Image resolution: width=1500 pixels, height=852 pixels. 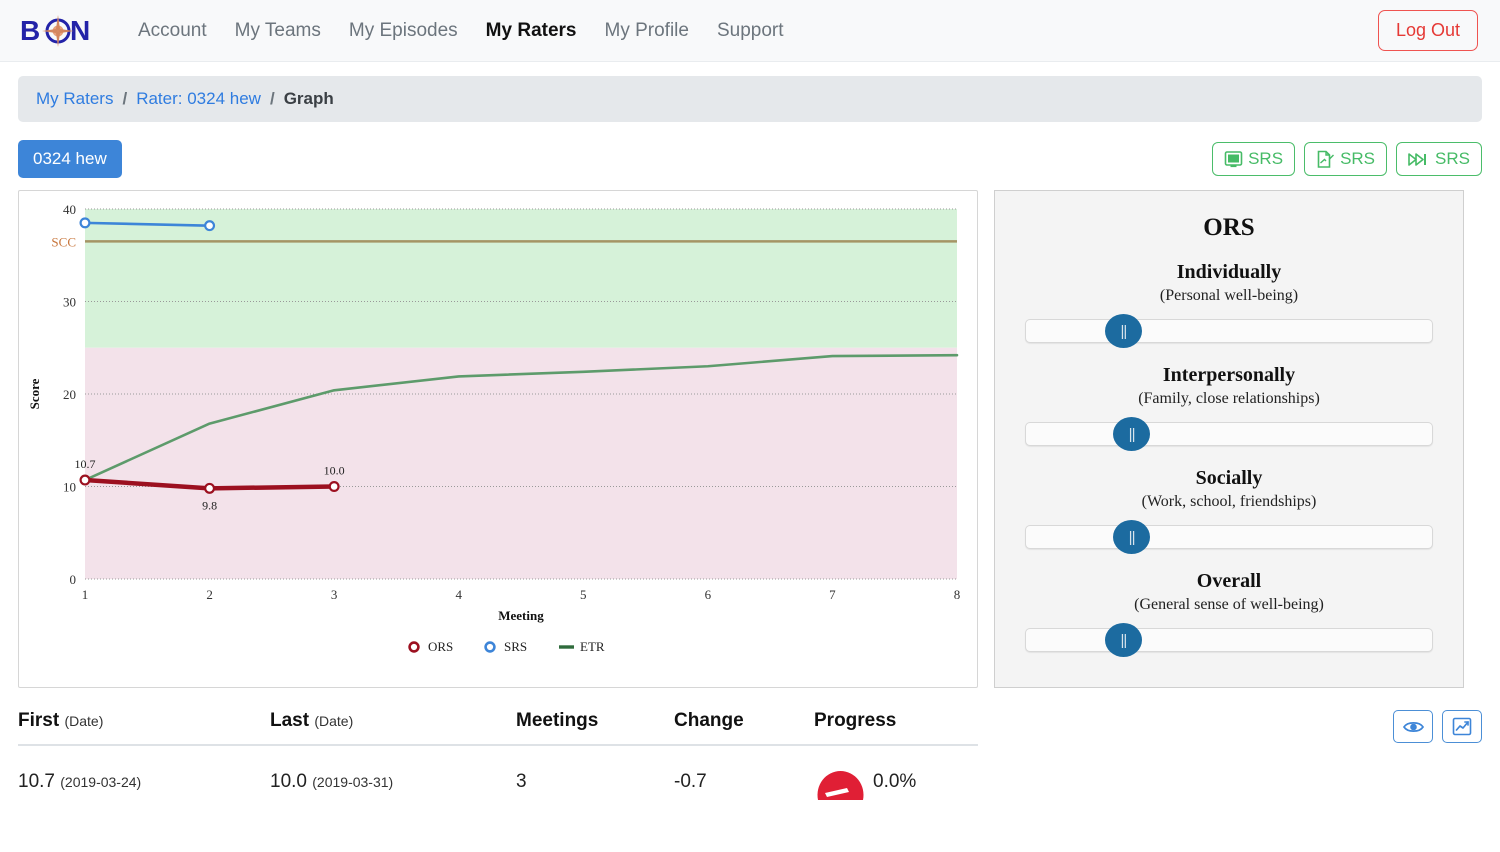 I want to click on ors-sub-socially: (Work, school, friendships), so click(x=1229, y=501).